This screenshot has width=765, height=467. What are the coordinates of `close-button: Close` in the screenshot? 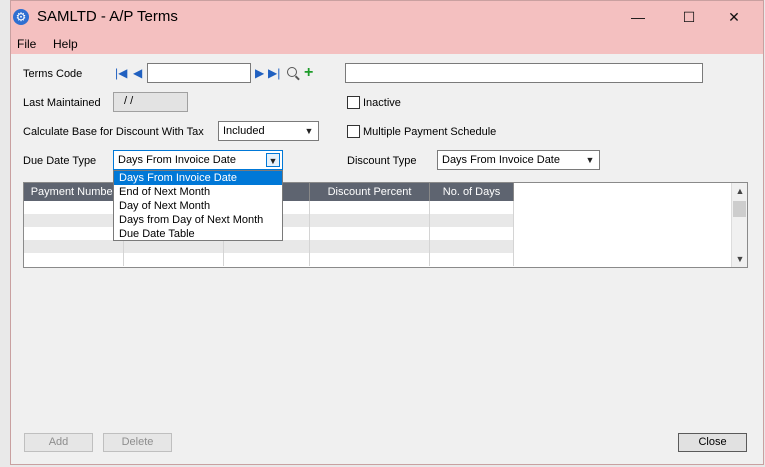 It's located at (712, 442).